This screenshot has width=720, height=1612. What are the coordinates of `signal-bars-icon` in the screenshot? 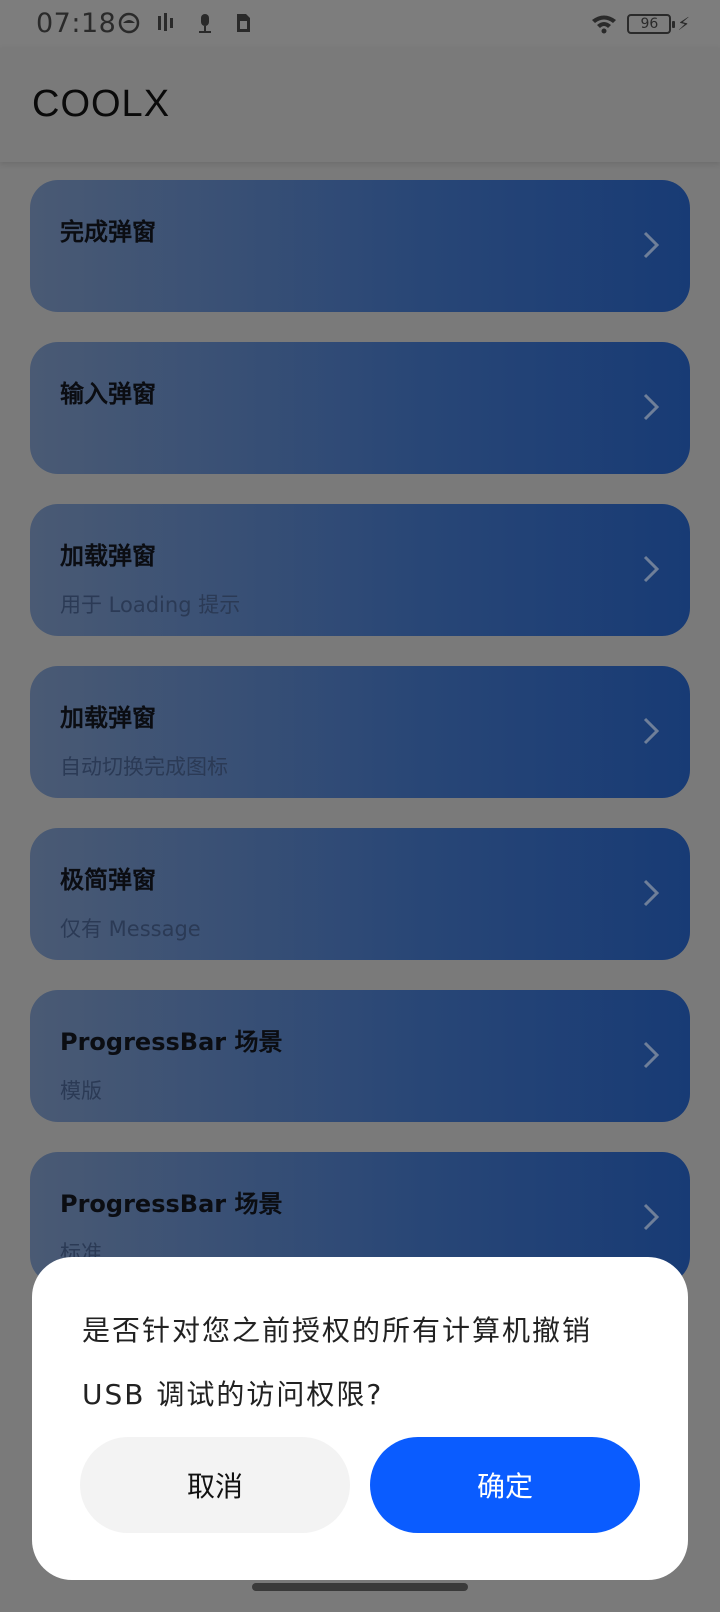 It's located at (165, 22).